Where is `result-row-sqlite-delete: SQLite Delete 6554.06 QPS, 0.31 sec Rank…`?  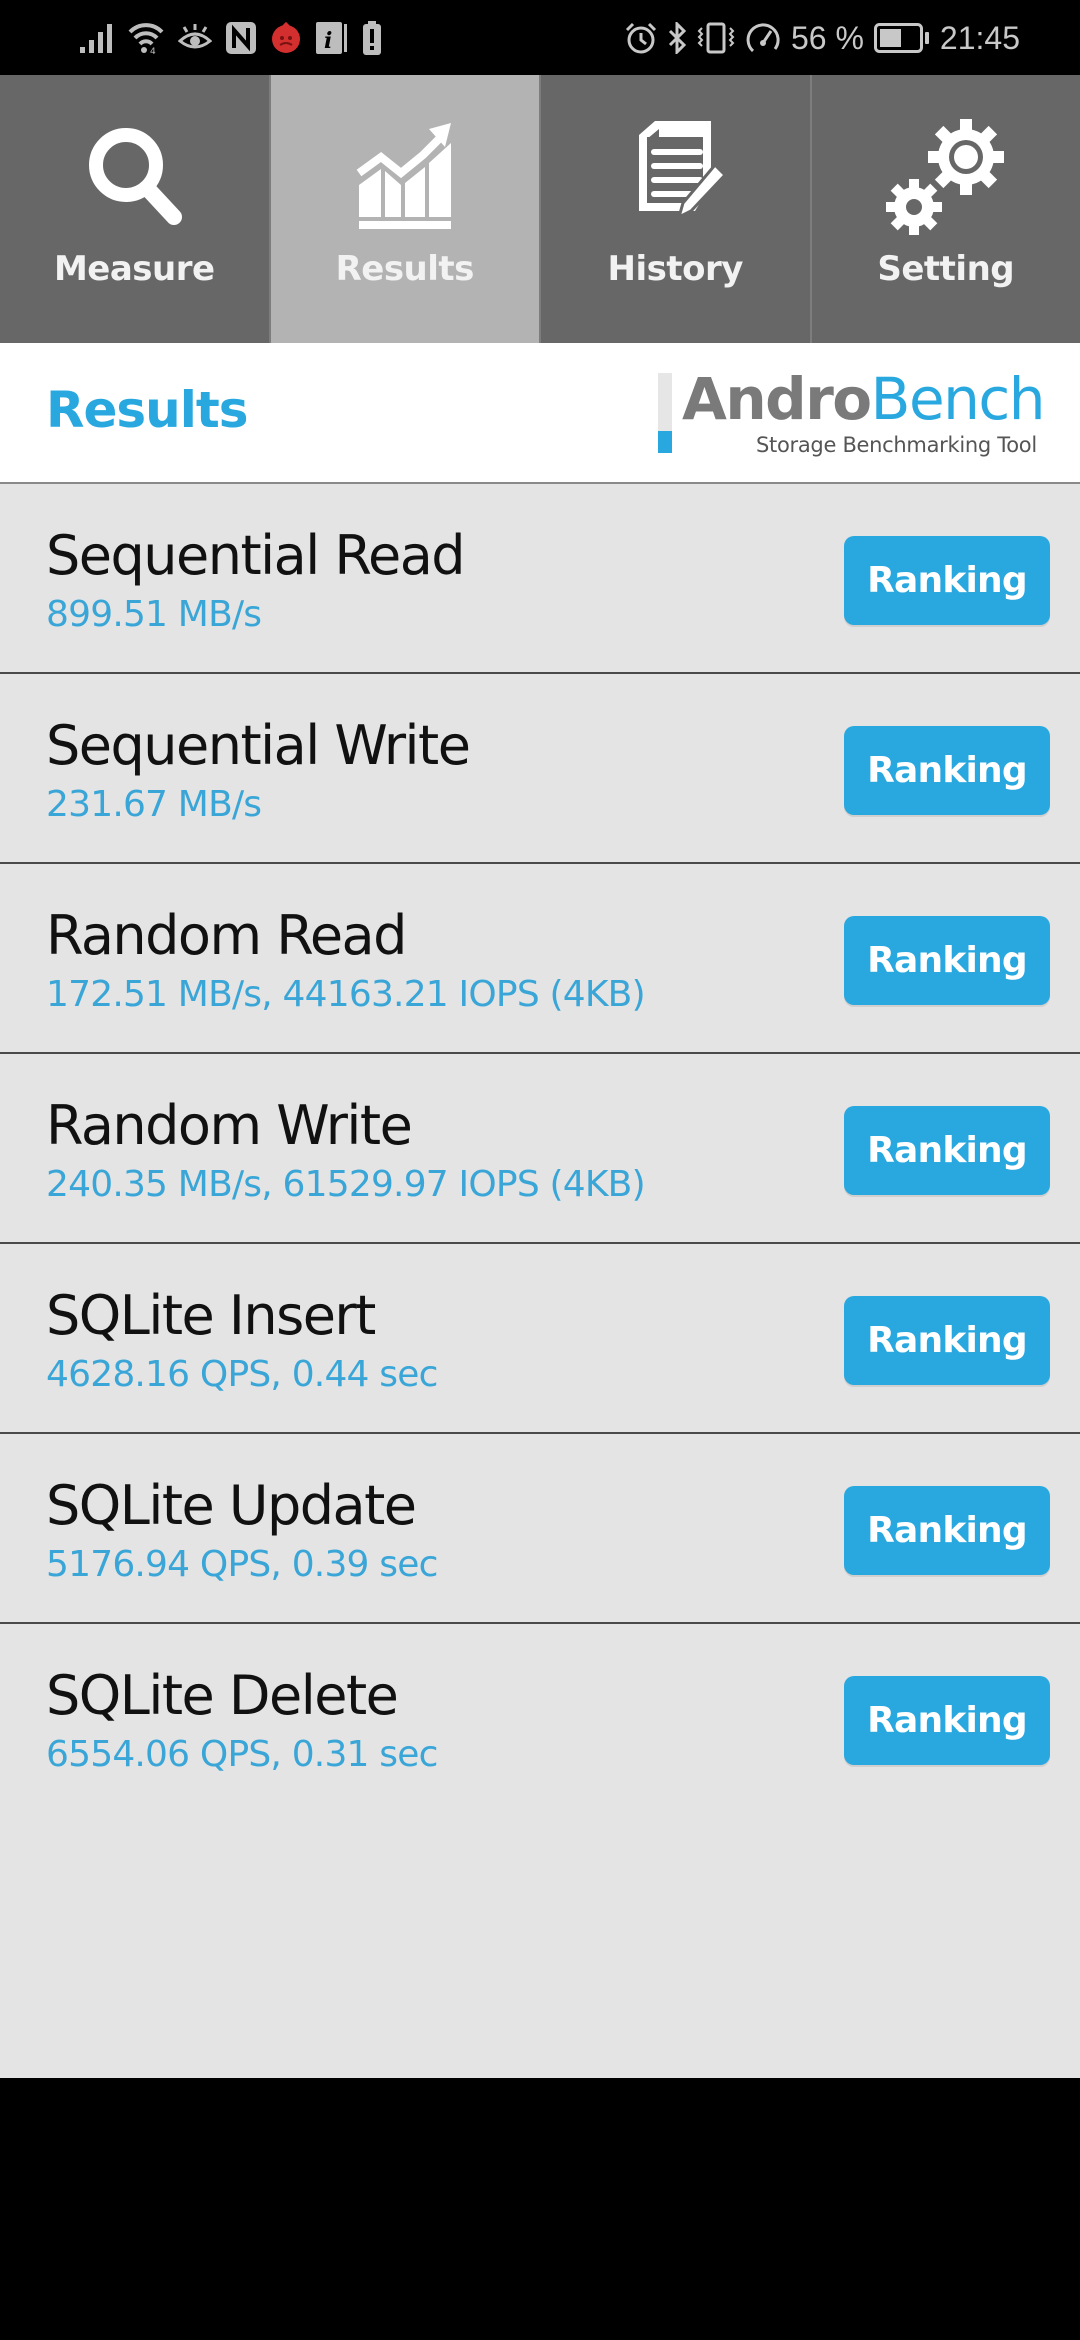
result-row-sqlite-delete: SQLite Delete 6554.06 QPS, 0.31 sec Rank… is located at coordinates (540, 1719).